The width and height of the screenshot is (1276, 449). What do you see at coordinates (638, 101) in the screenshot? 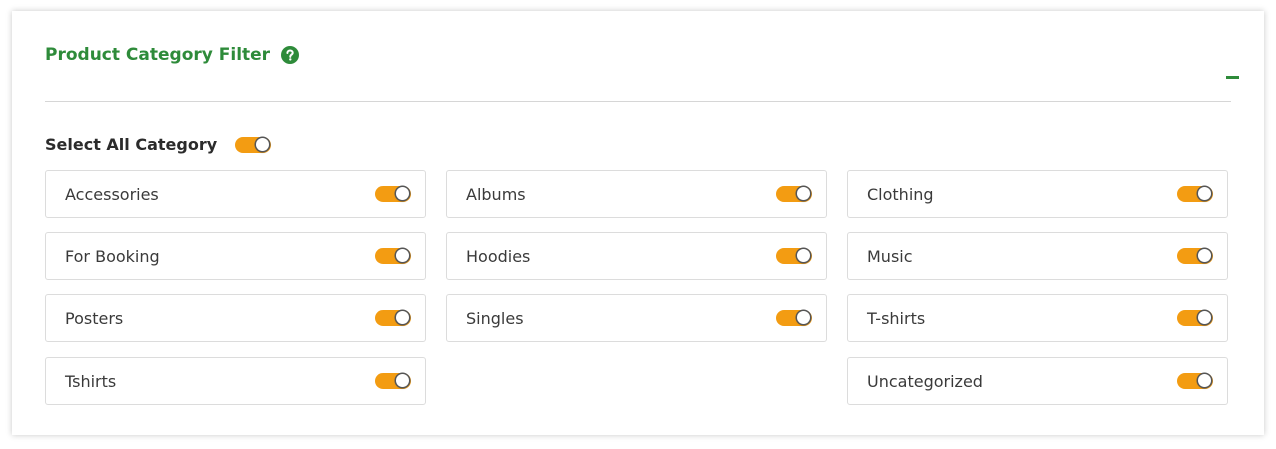
I see `header-divider` at bounding box center [638, 101].